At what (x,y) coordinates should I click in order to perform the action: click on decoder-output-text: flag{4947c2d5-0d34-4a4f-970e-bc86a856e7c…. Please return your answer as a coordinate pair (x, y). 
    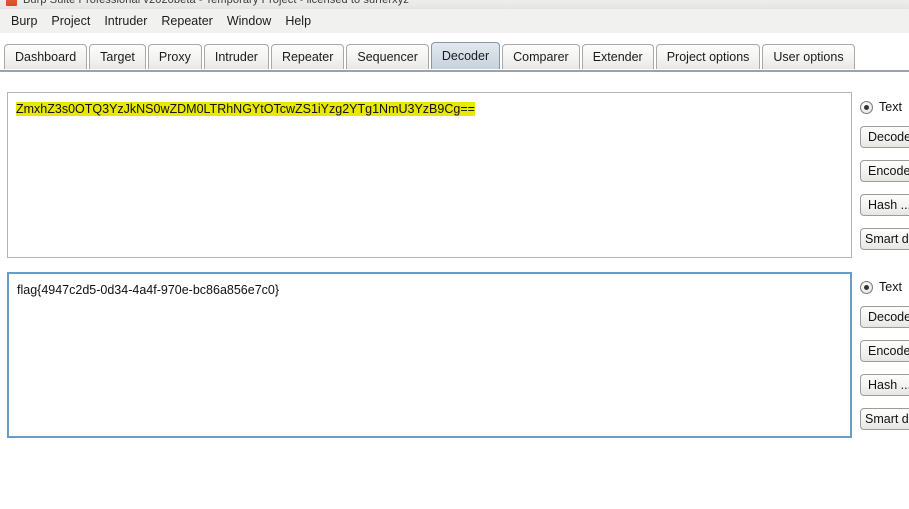
    Looking at the image, I should click on (148, 290).